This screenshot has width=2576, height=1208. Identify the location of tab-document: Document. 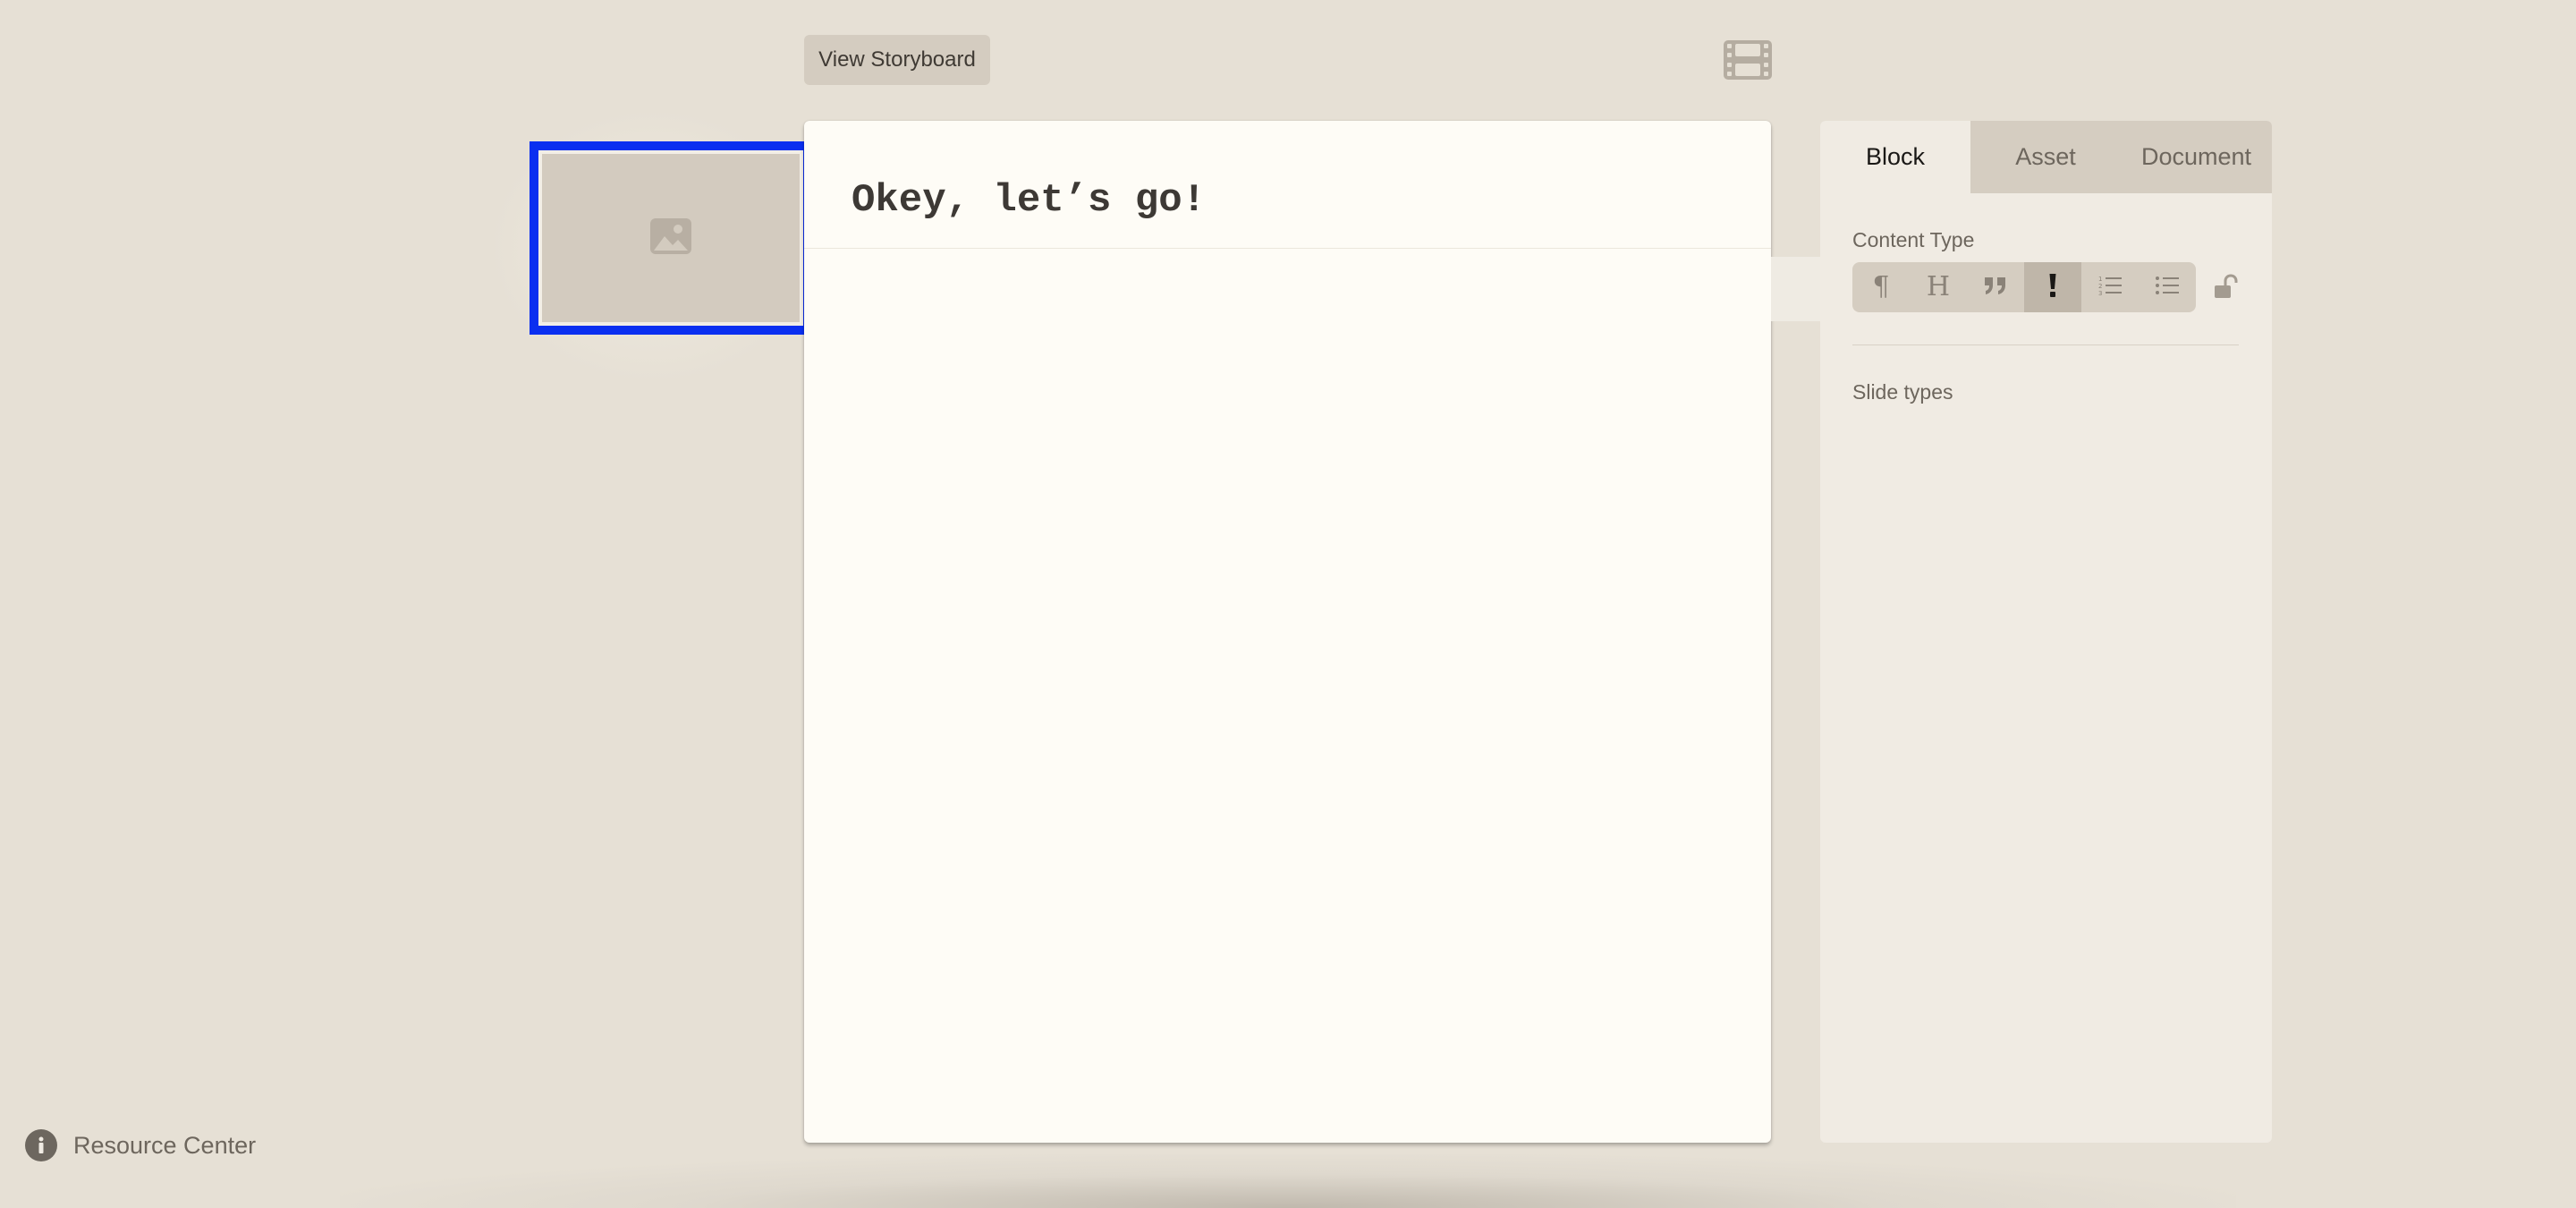
(2196, 157).